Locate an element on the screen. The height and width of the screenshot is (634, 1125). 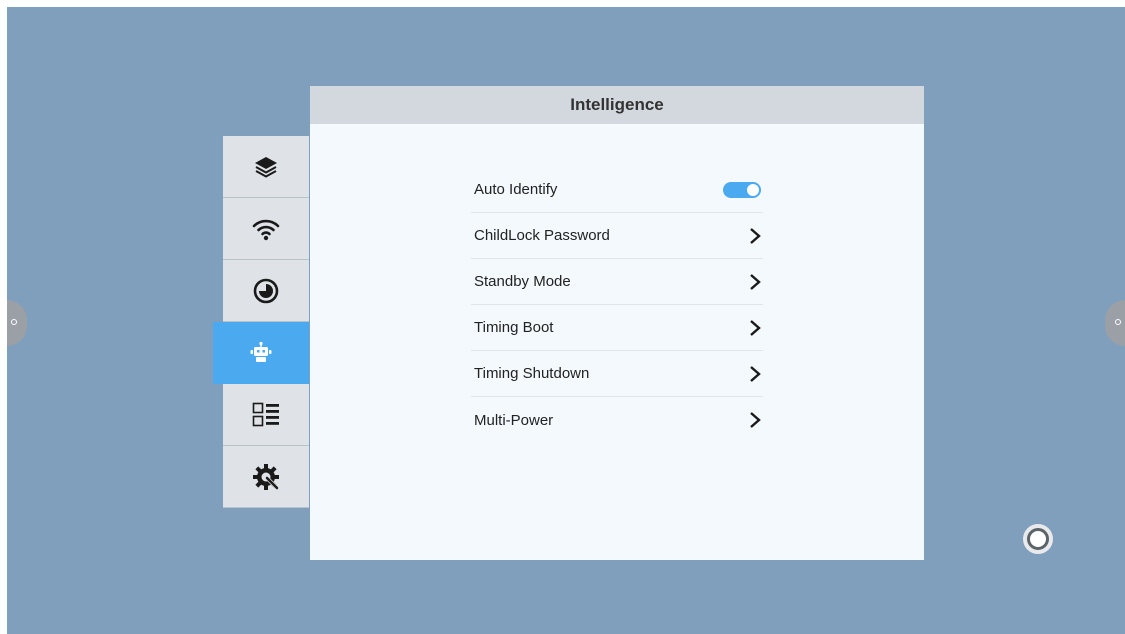
floating-button-center is located at coordinates (1038, 539).